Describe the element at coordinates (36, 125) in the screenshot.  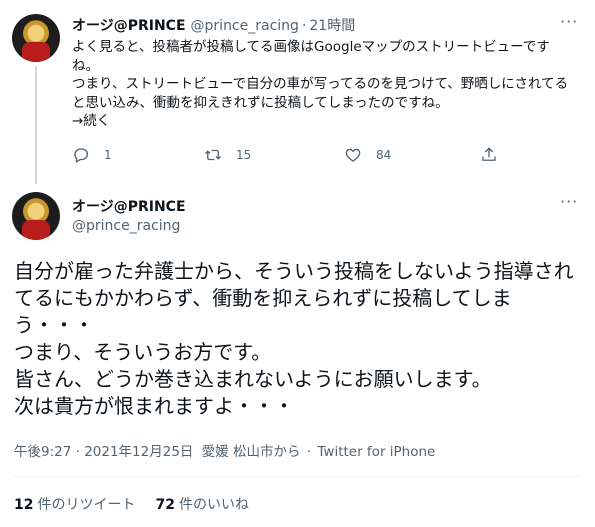
I see `thread-connector-line` at that location.